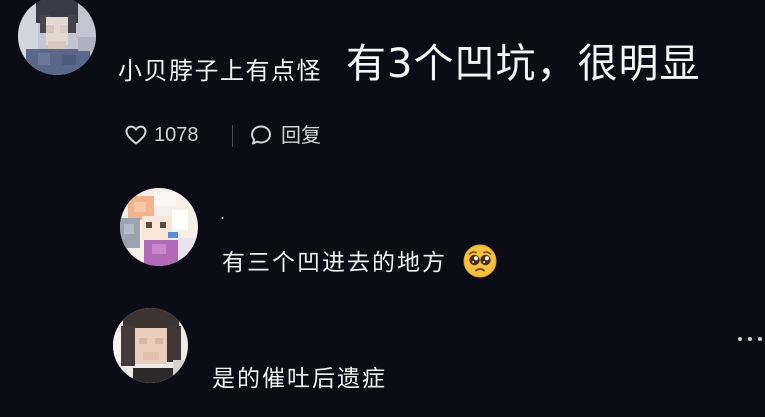 The image size is (765, 417). I want to click on heart-outline-icon, so click(136, 135).